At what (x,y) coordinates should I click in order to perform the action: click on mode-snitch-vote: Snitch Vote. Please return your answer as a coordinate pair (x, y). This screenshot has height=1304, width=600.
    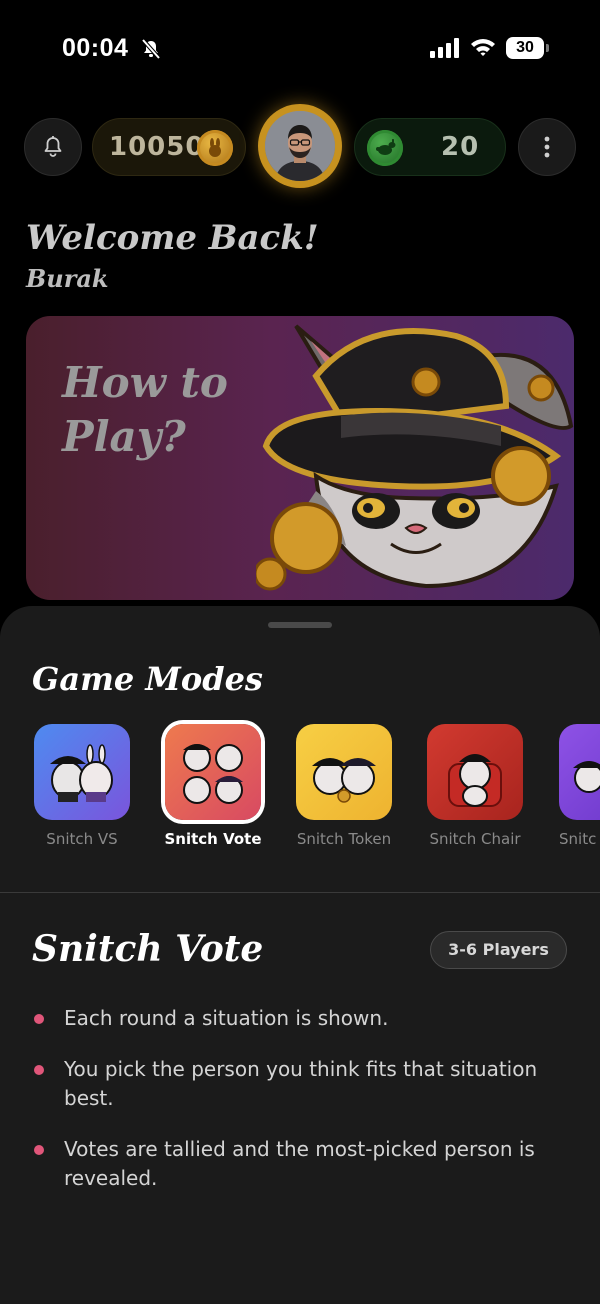
    Looking at the image, I should click on (213, 786).